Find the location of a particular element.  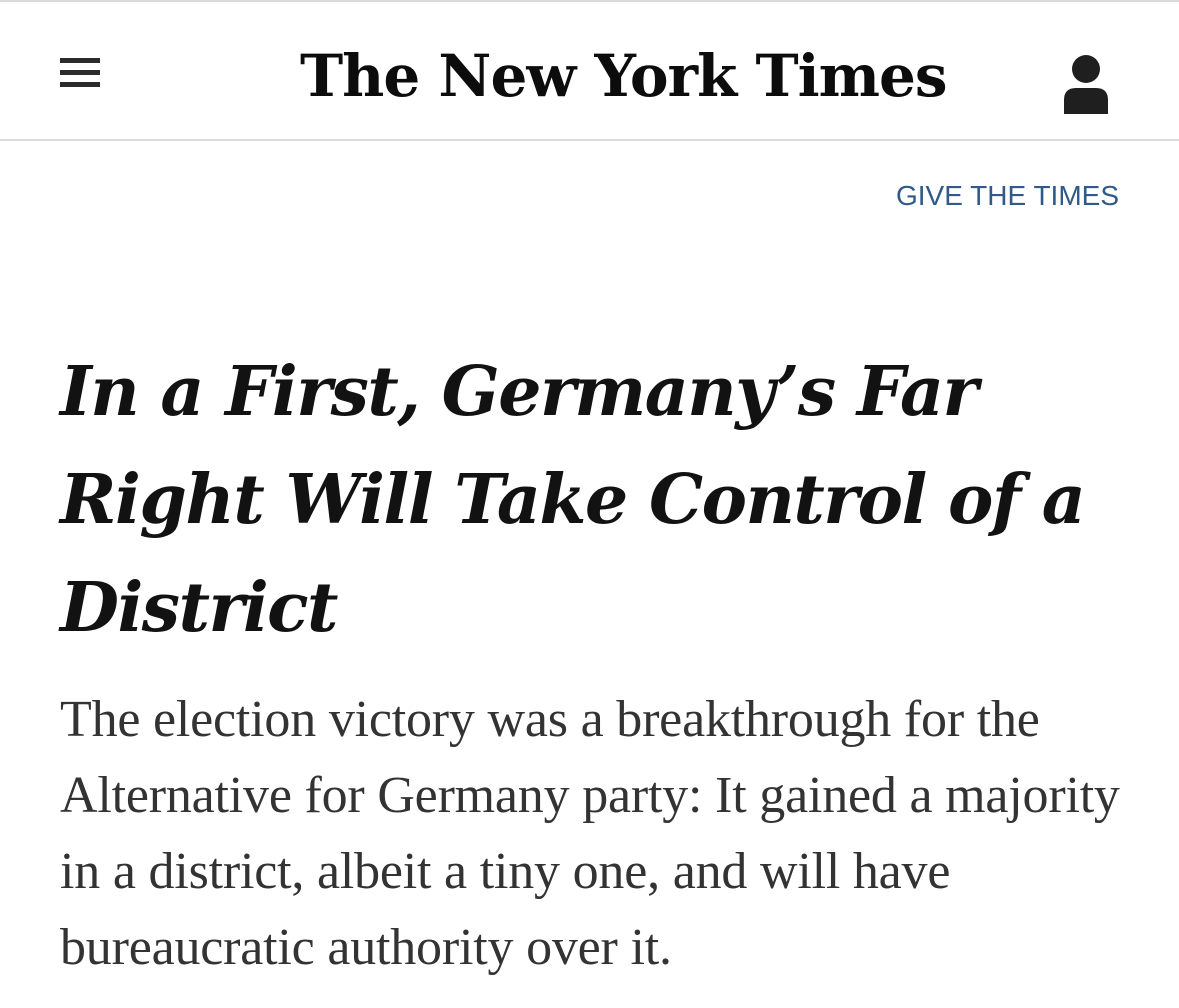

masthead: The New York Times is located at coordinates (589, 71).